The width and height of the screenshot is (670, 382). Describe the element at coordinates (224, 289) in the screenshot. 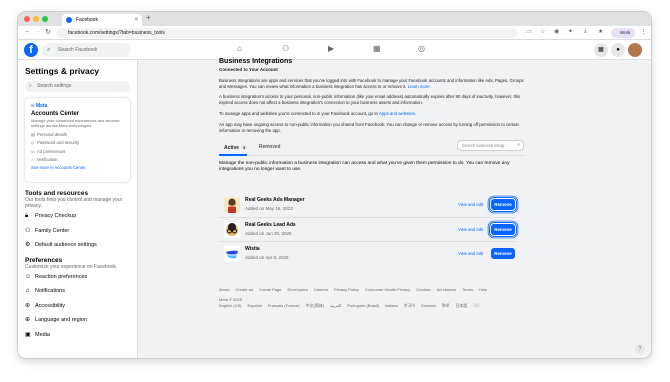

I see `footer-link: About` at that location.